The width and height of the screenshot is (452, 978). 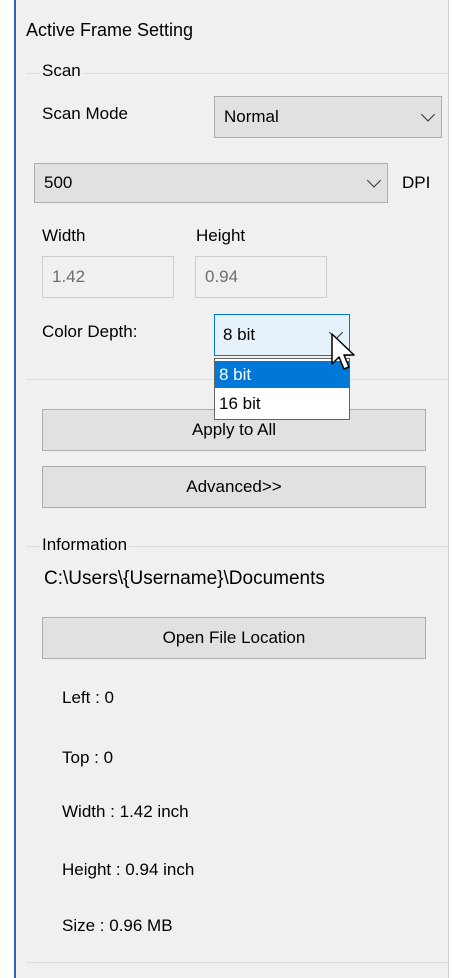 I want to click on width-field-value: 1.42, so click(x=69, y=276).